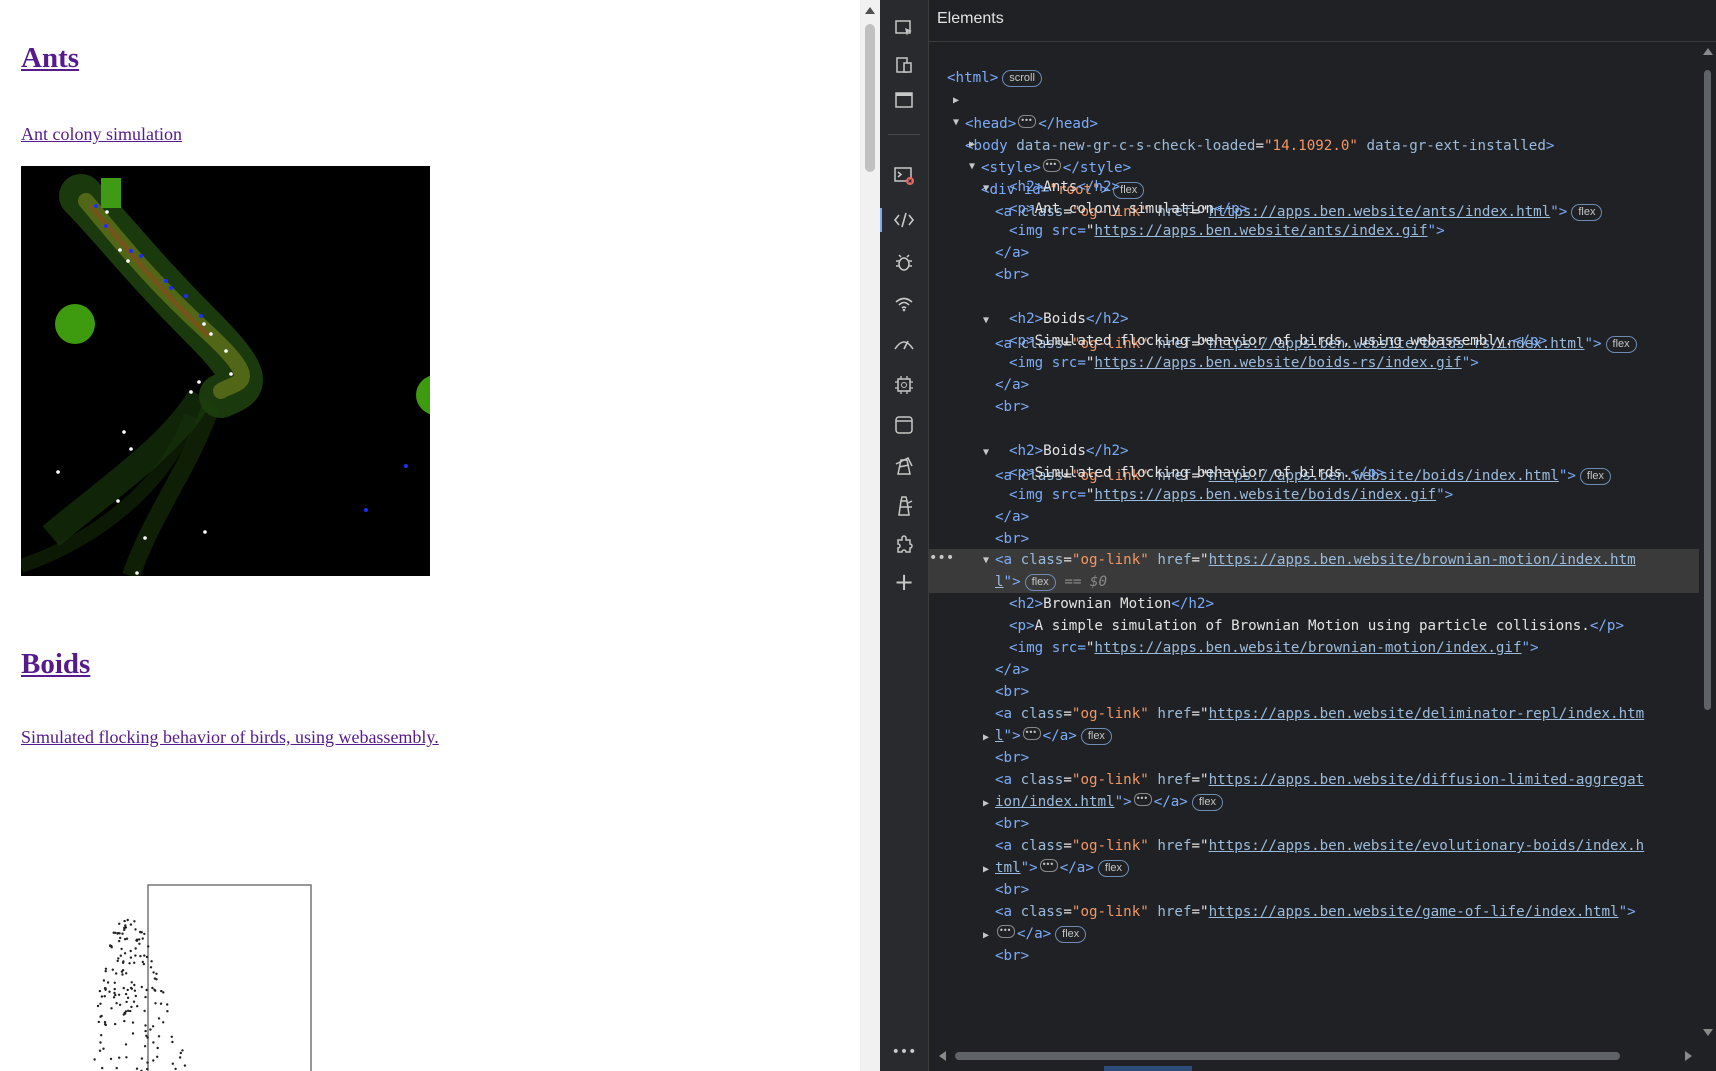 The width and height of the screenshot is (1716, 1071). I want to click on device-toolbar-icon, so click(904, 65).